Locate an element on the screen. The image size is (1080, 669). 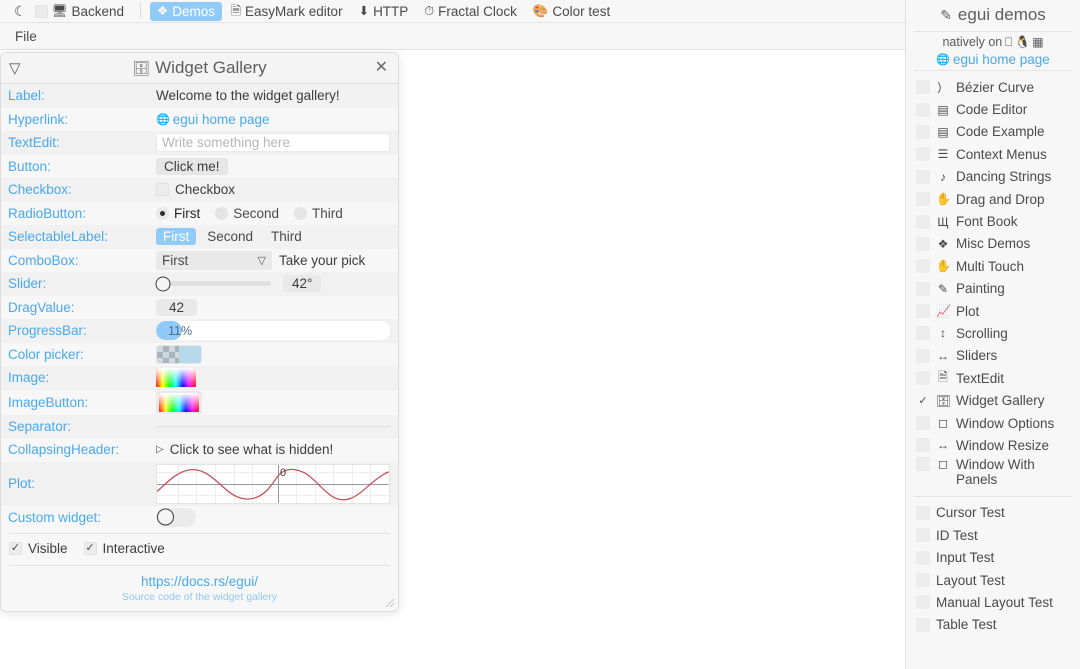
slider-handle is located at coordinates (163, 284).